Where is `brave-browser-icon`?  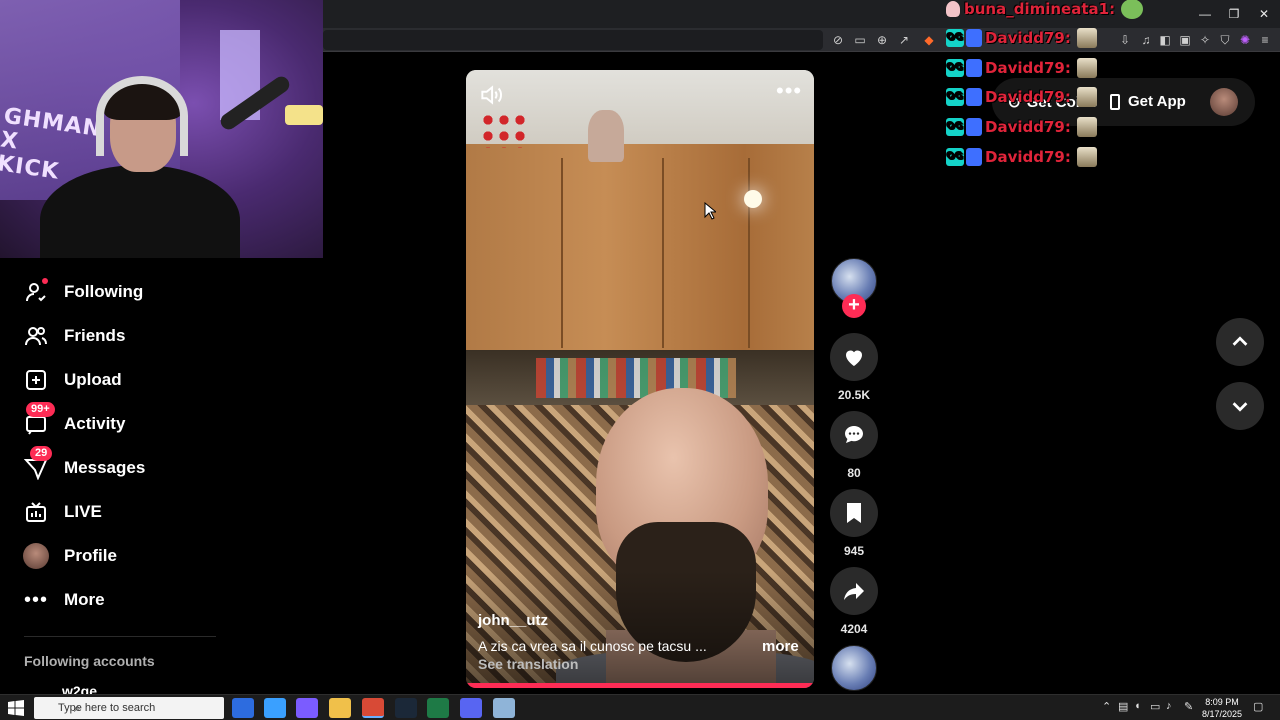
brave-browser-icon is located at coordinates (373, 708).